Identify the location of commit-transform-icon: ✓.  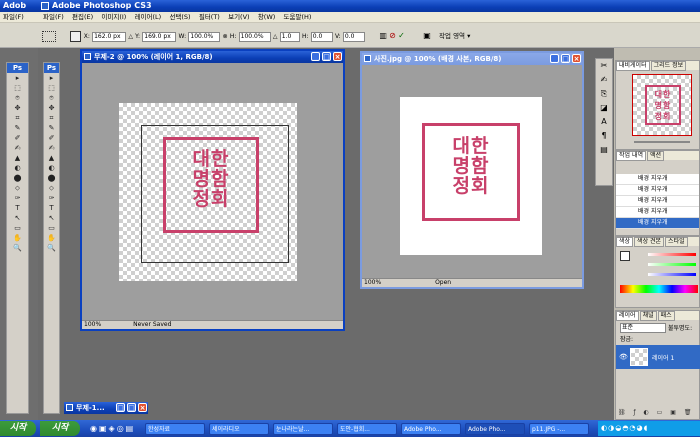
(401, 35).